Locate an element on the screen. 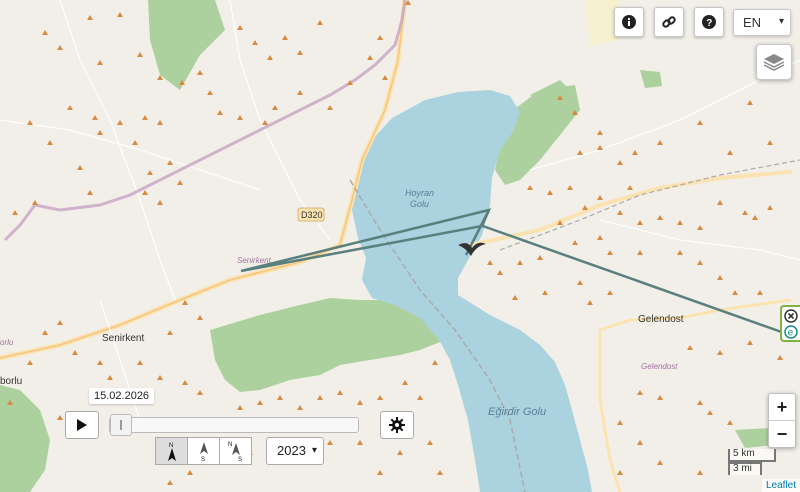 This screenshot has width=800, height=492. place-label-gelendost-italic: Gelendost is located at coordinates (659, 366).